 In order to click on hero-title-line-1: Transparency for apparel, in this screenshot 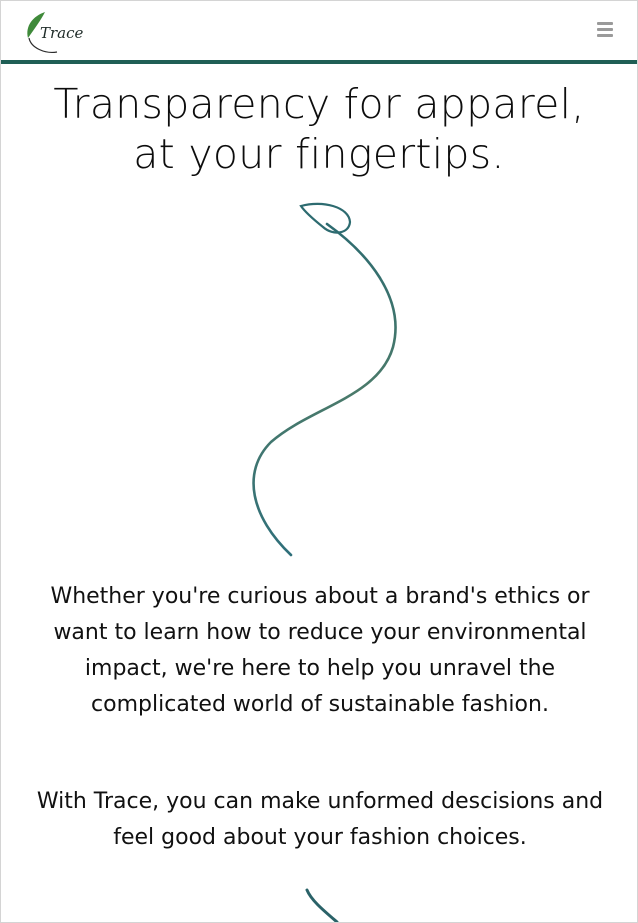, I will do `click(319, 104)`.